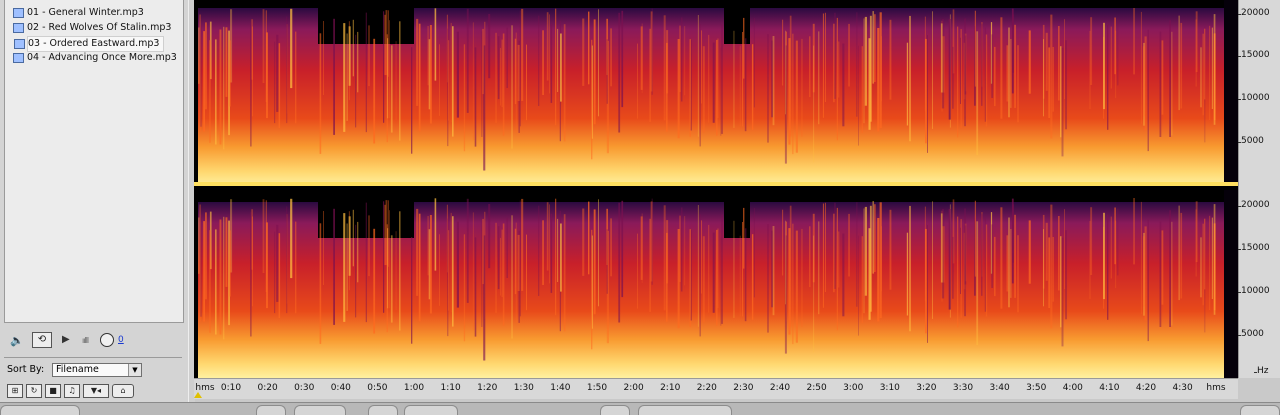  Describe the element at coordinates (121, 340) in the screenshot. I see `volume-value: 0` at that location.